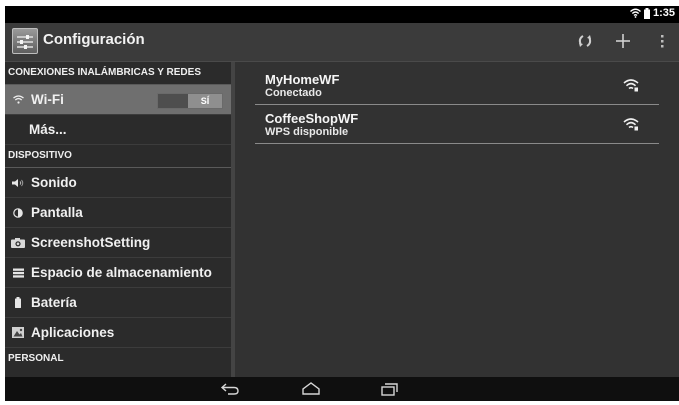 The height and width of the screenshot is (405, 679). Describe the element at coordinates (342, 14) in the screenshot. I see `status-bar: 1:35` at that location.